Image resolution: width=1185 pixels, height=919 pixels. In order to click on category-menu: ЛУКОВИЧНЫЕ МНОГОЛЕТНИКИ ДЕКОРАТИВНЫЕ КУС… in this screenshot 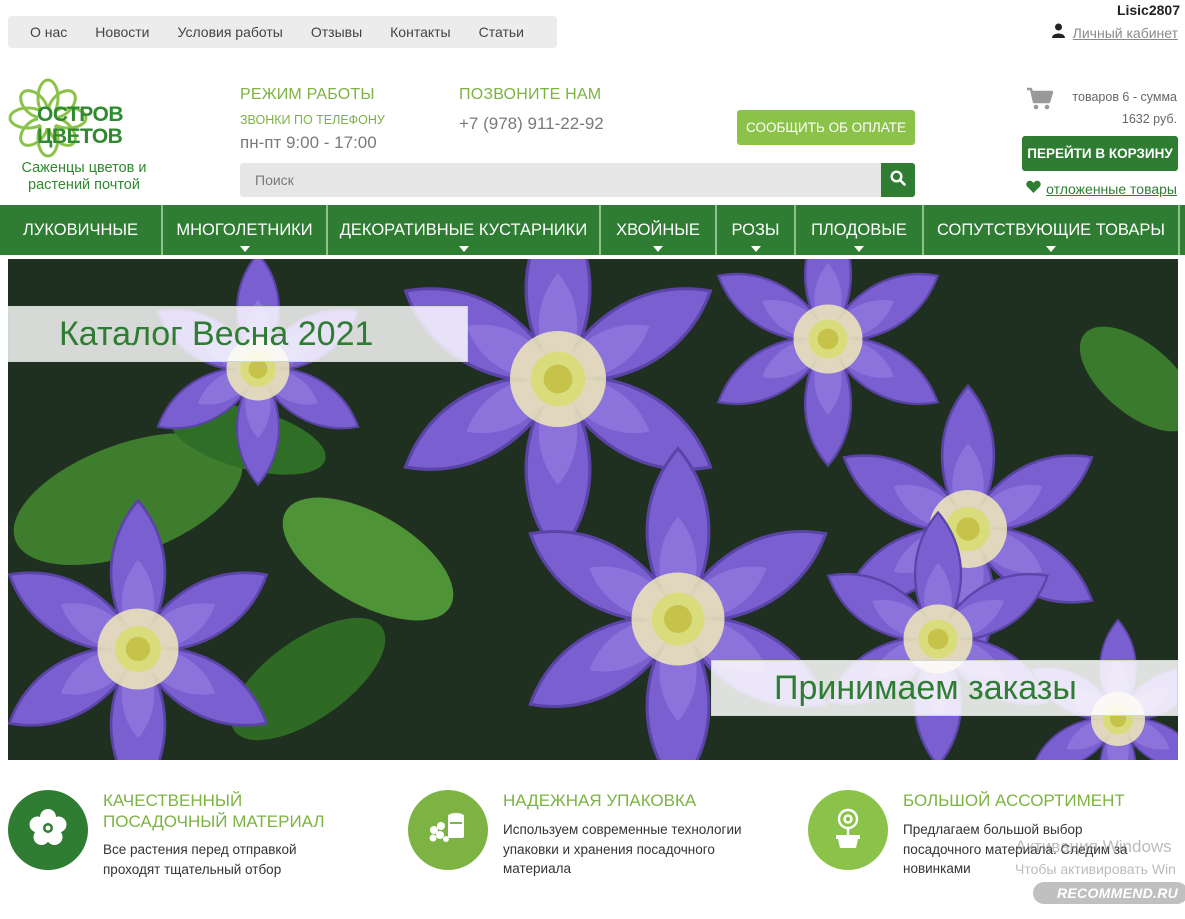, I will do `click(592, 230)`.